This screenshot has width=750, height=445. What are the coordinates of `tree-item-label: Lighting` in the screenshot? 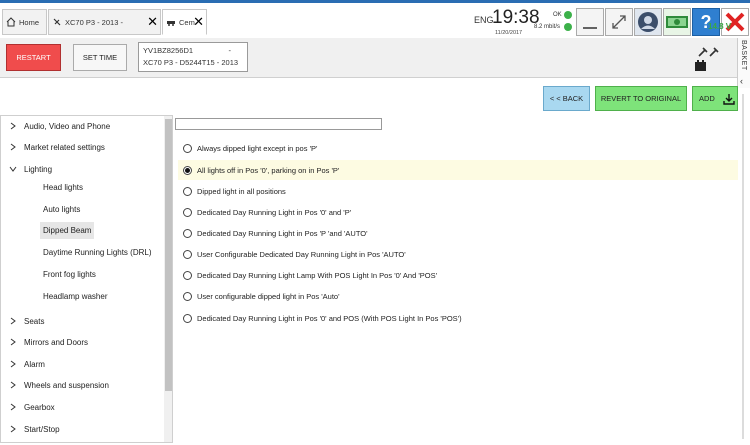 It's located at (38, 169).